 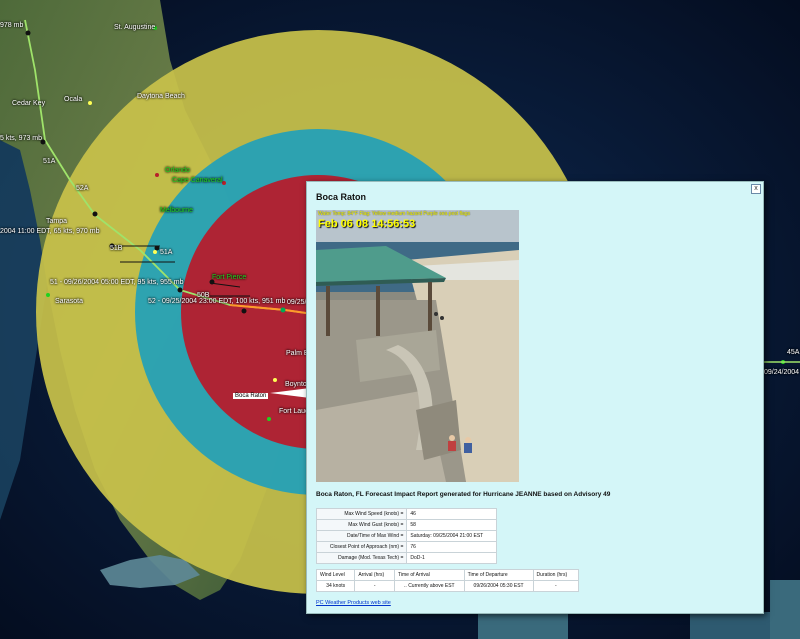 What do you see at coordinates (135, 27) in the screenshot?
I see `map-label-st-augustine: St. Augustine` at bounding box center [135, 27].